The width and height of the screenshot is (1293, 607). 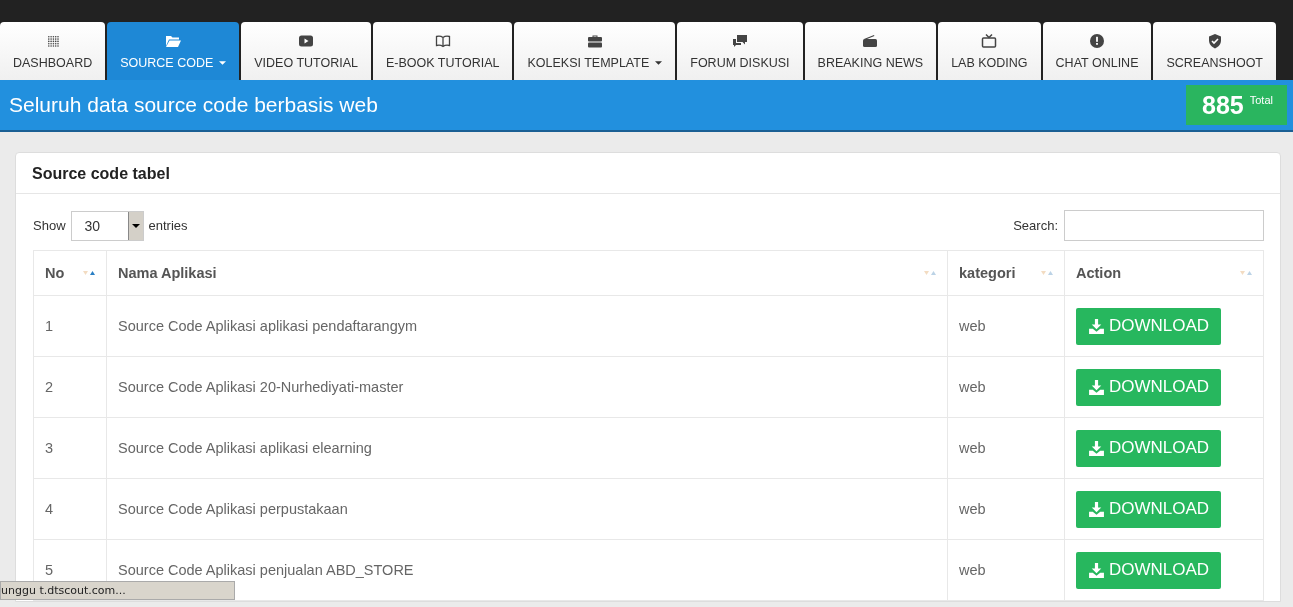 What do you see at coordinates (1214, 51) in the screenshot?
I see `nav-tab: SCREANSHOOT` at bounding box center [1214, 51].